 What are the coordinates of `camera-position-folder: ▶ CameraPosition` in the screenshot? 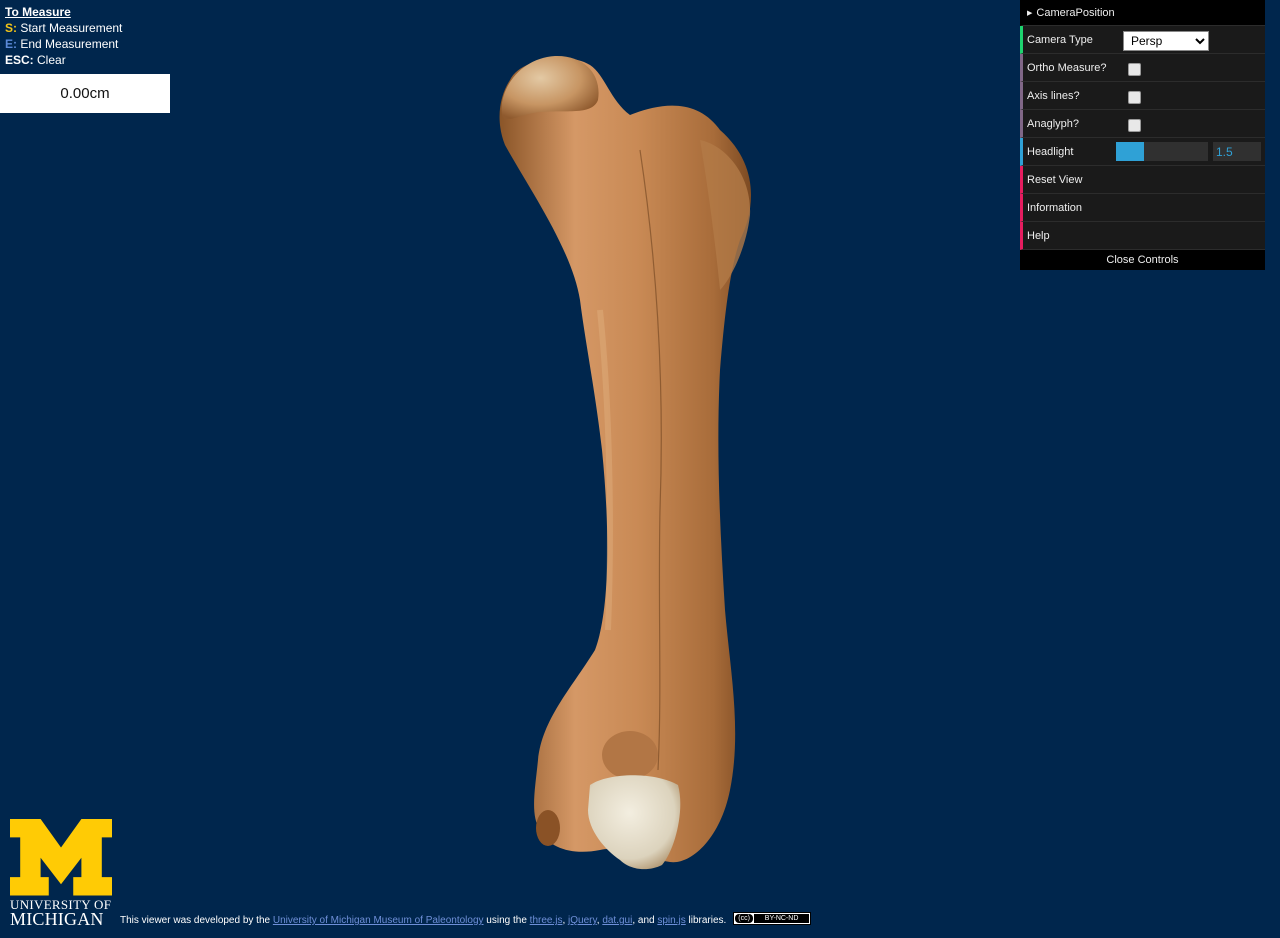 It's located at (1142, 13).